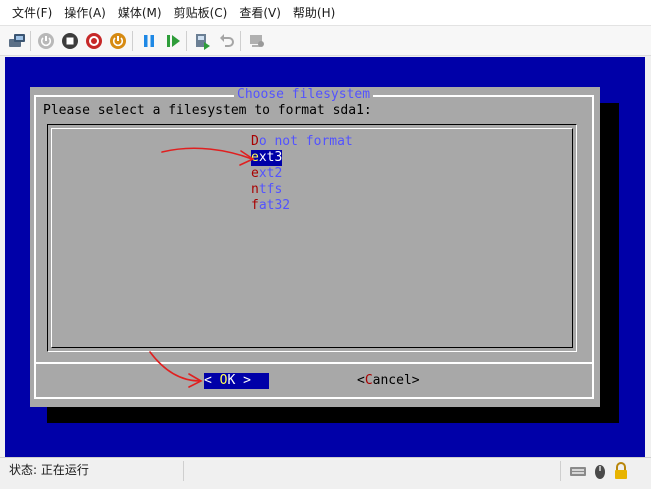  What do you see at coordinates (600, 471) in the screenshot?
I see `mouse-icon` at bounding box center [600, 471].